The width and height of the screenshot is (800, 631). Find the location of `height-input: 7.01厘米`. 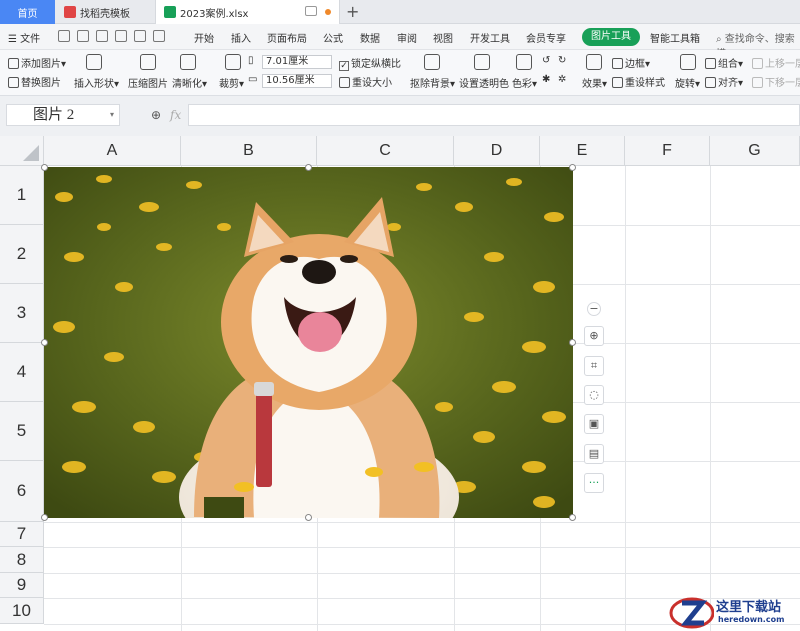

height-input: 7.01厘米 is located at coordinates (297, 62).